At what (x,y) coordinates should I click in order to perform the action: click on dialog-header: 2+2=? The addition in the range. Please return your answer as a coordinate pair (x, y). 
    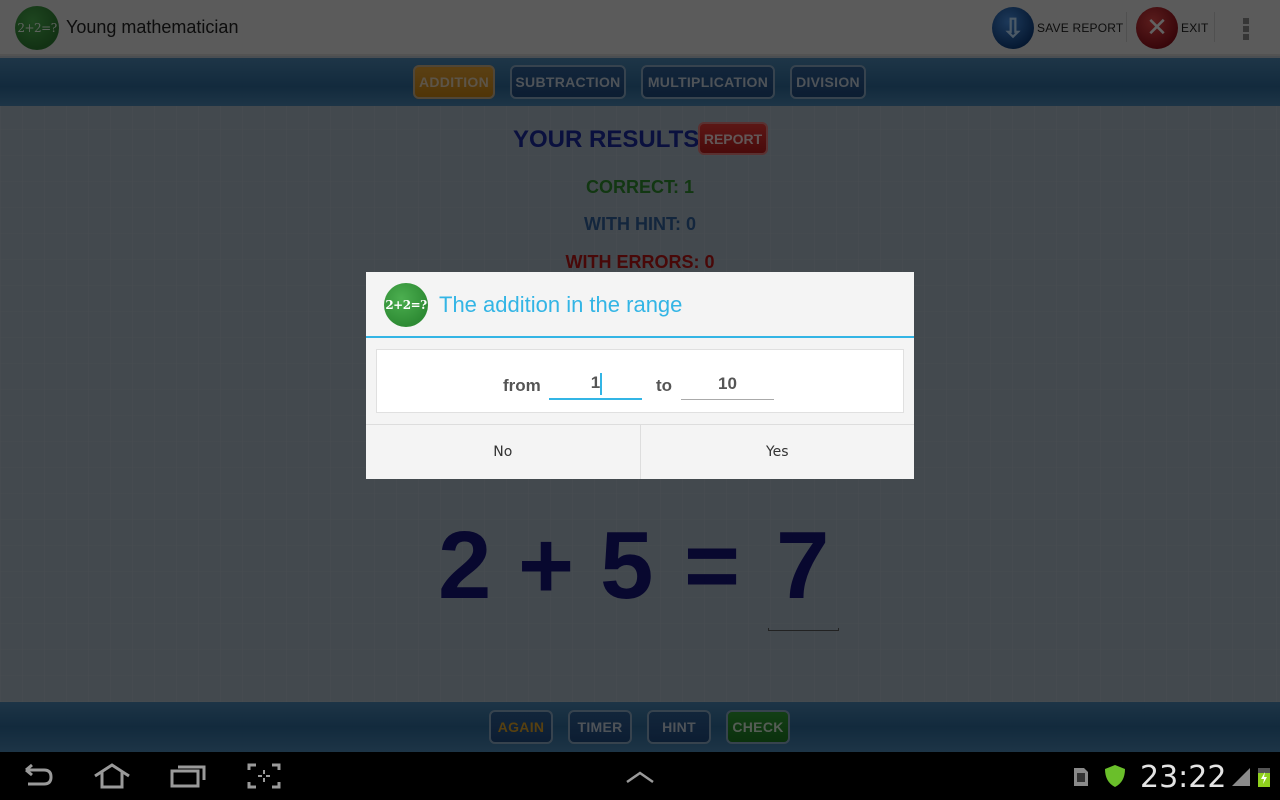
    Looking at the image, I should click on (640, 305).